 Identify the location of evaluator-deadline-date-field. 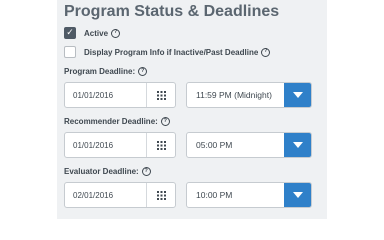
(120, 195).